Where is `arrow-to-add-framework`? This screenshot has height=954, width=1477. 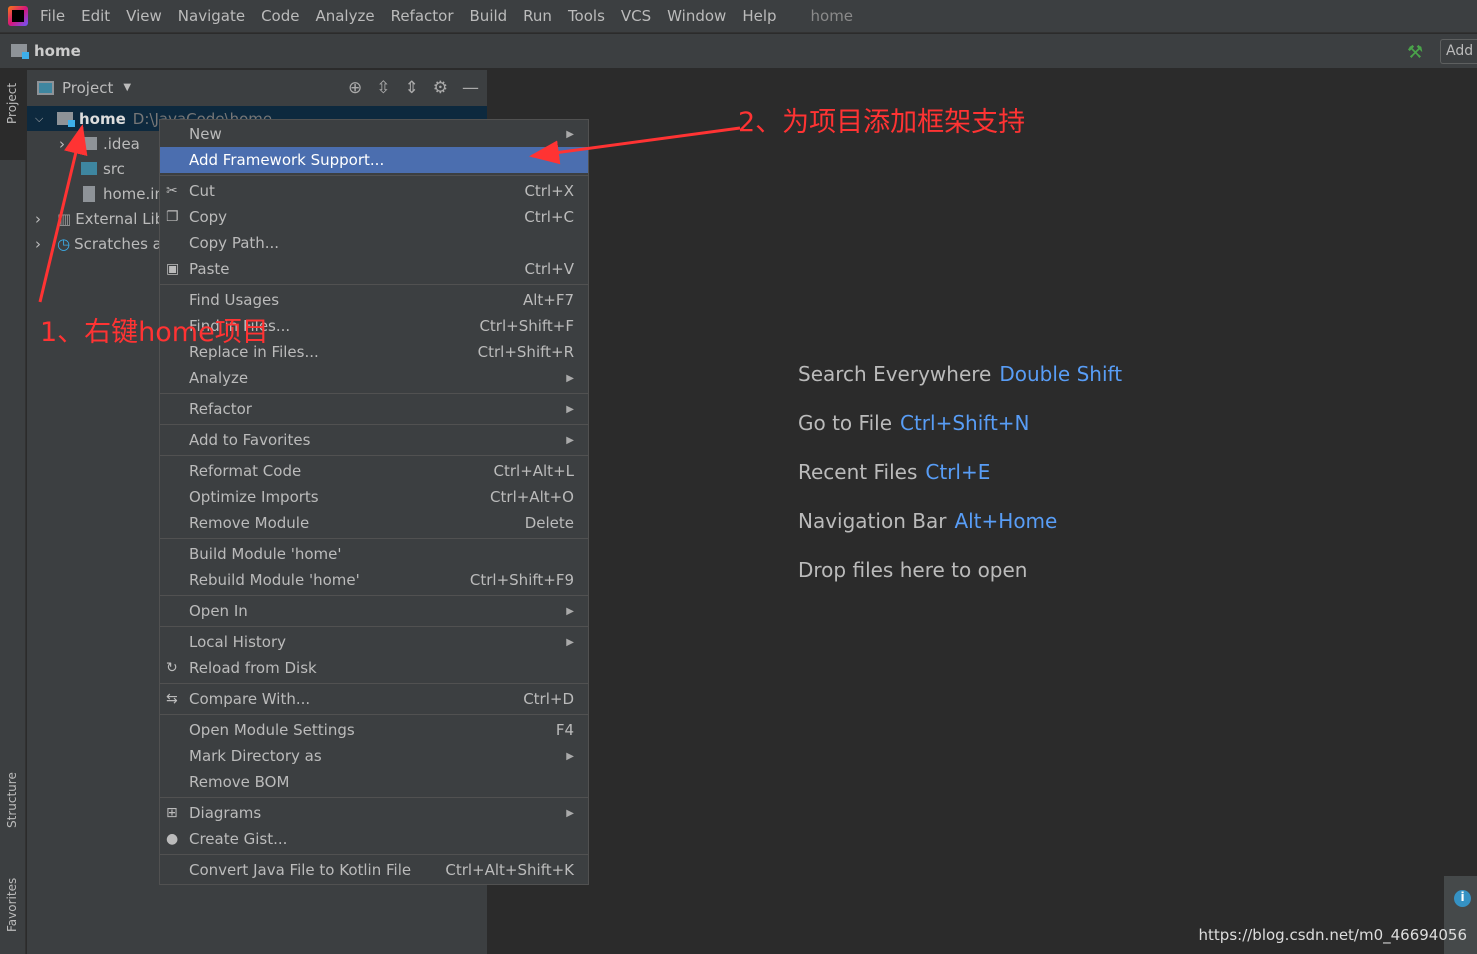 arrow-to-add-framework is located at coordinates (635, 145).